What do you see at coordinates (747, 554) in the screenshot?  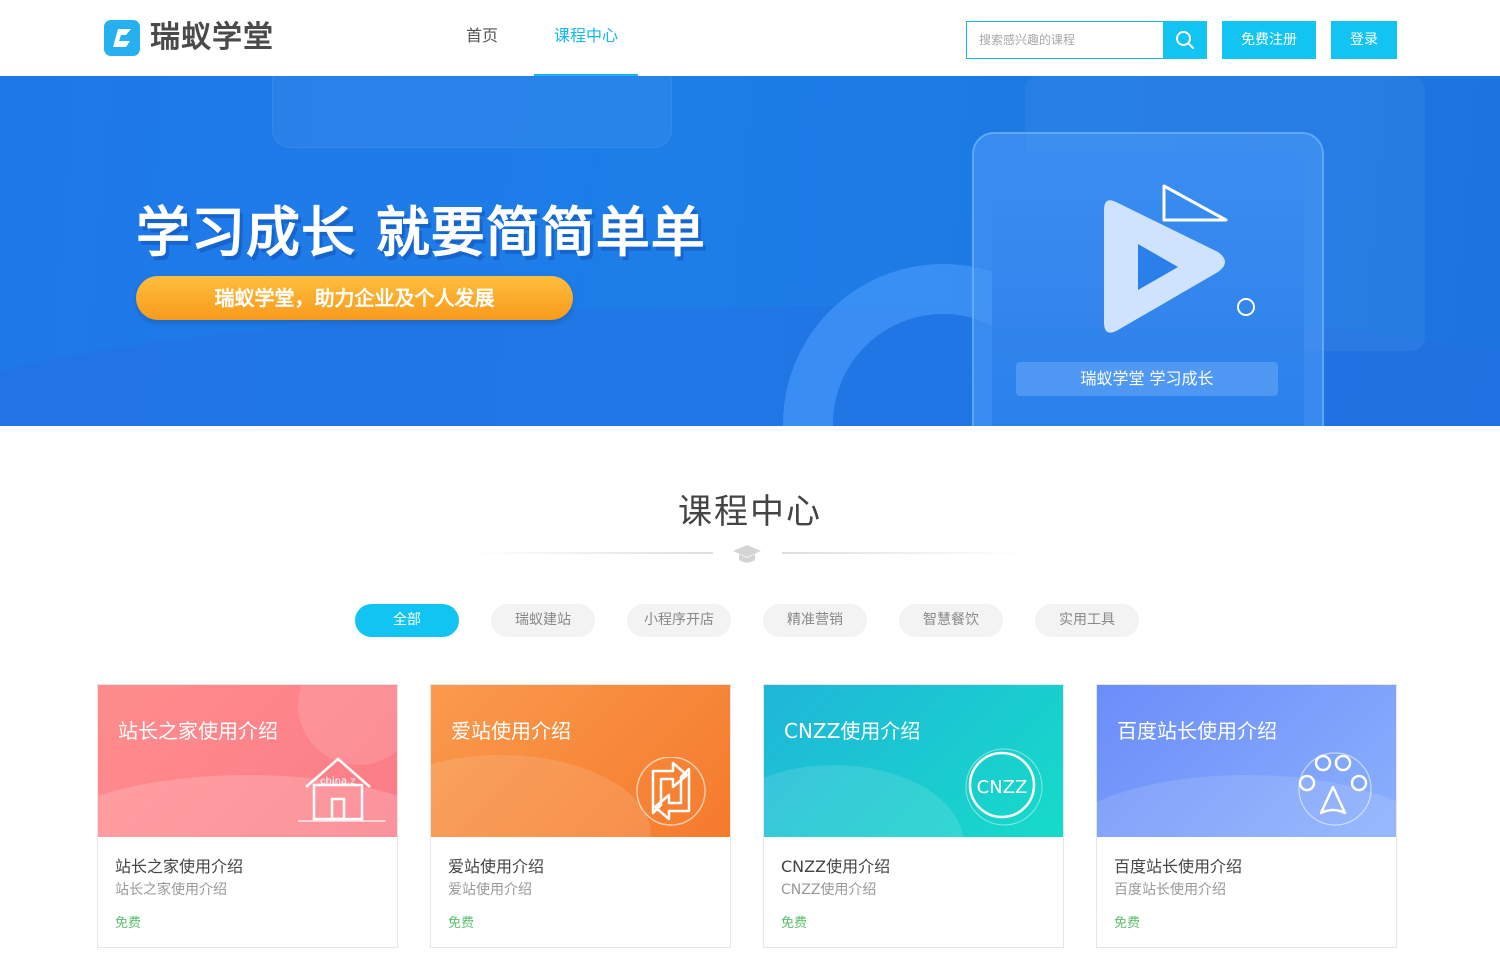 I see `graduation-cap-icon` at bounding box center [747, 554].